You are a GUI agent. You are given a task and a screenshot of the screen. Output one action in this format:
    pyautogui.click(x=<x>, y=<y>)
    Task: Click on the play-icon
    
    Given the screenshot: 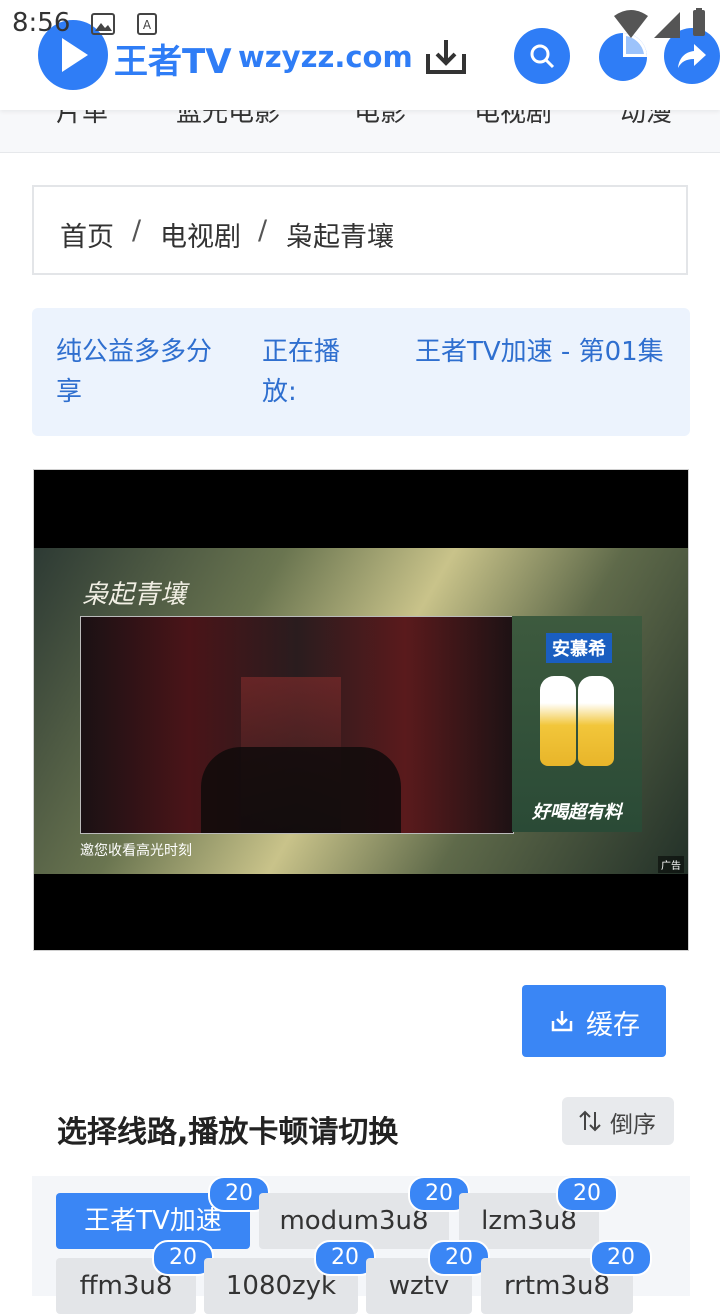 What is the action you would take?
    pyautogui.click(x=75, y=55)
    